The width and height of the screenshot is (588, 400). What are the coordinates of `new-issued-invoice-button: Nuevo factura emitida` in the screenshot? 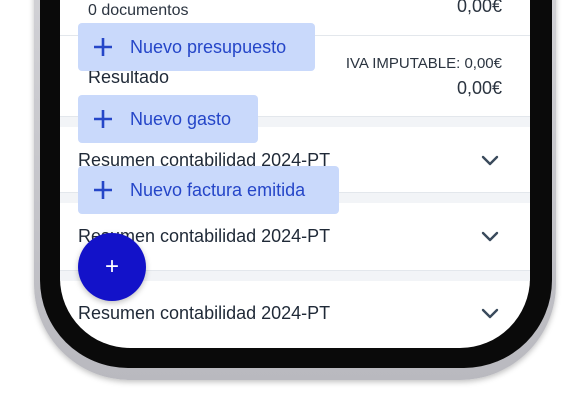 It's located at (208, 190).